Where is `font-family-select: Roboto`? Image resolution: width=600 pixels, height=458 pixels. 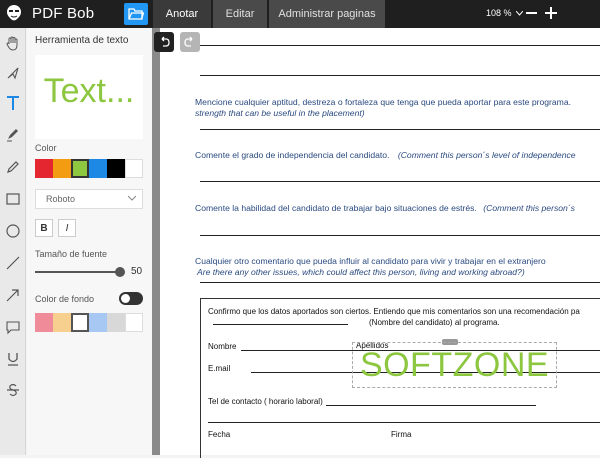
font-family-select: Roboto is located at coordinates (89, 199).